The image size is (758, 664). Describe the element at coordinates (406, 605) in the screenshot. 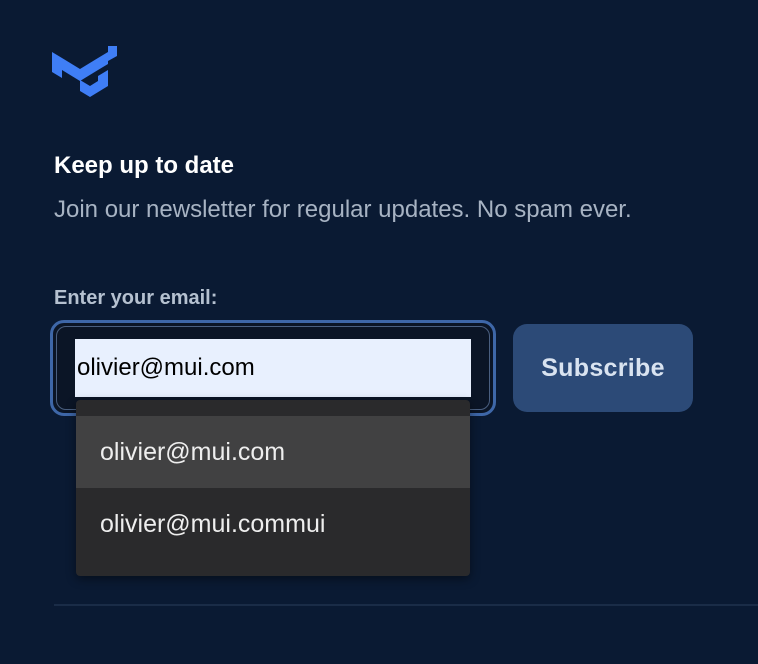

I see `section-divider` at that location.